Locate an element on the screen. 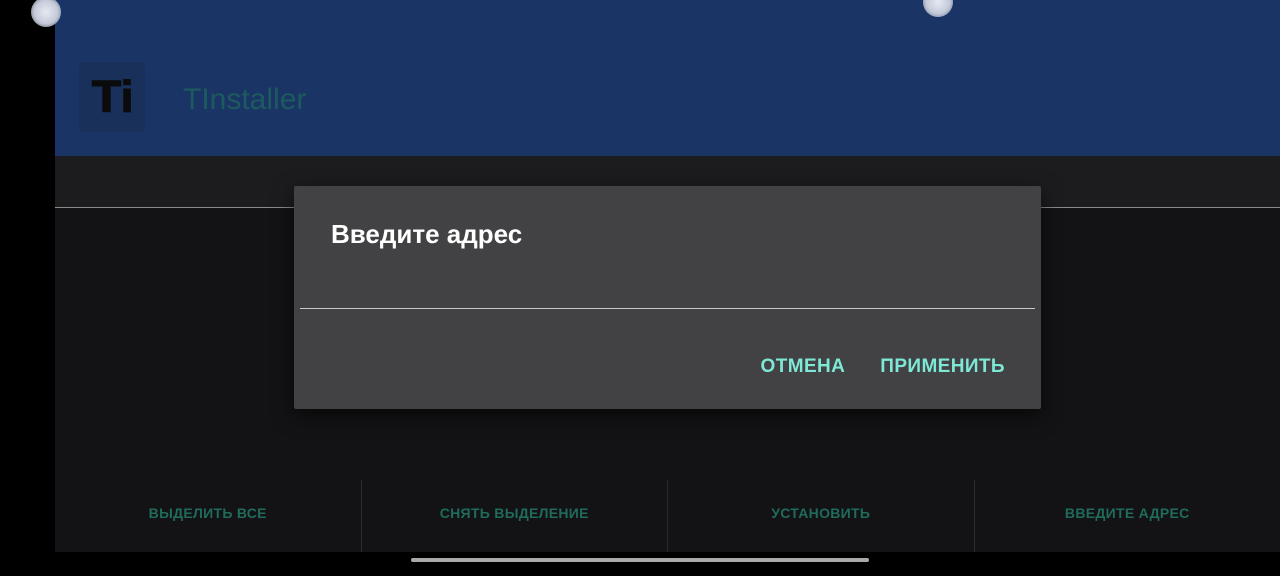 This screenshot has width=1280, height=576. dialog-actions: ОТМЕНА ПРИМЕНИТЬ is located at coordinates (883, 367).